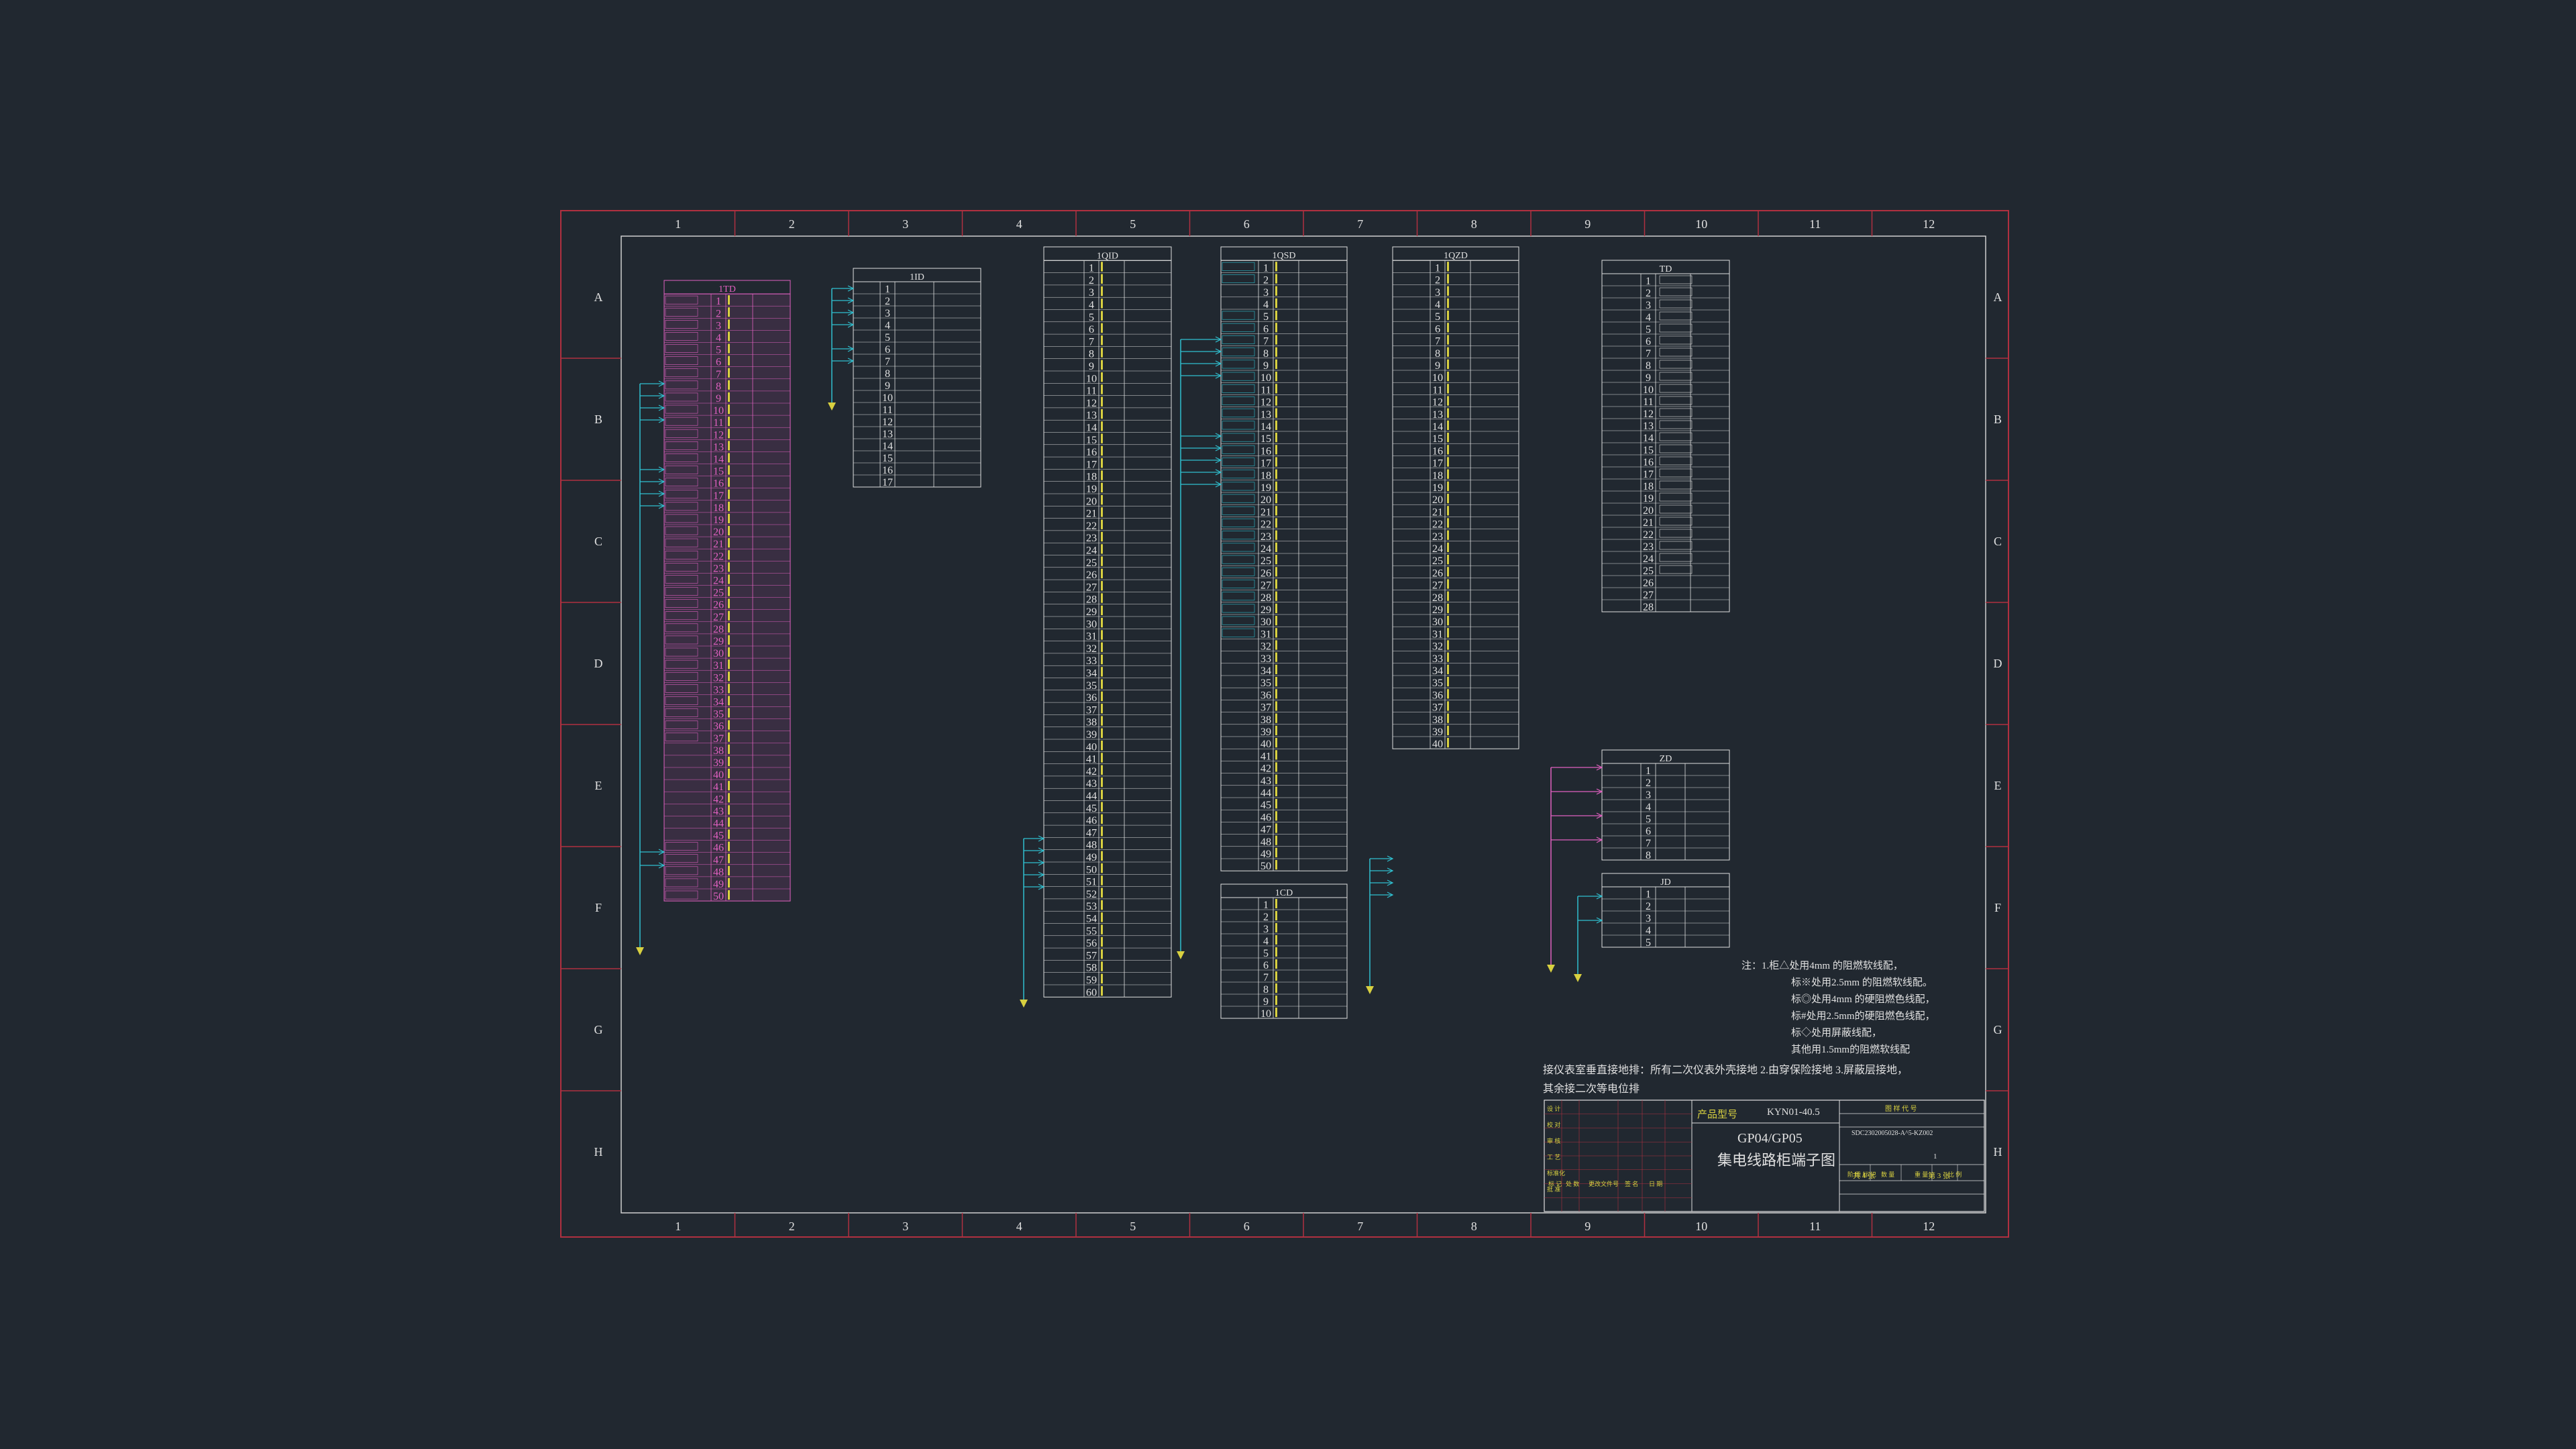 This screenshot has height=1449, width=2576. I want to click on strip-body, so click(917, 384).